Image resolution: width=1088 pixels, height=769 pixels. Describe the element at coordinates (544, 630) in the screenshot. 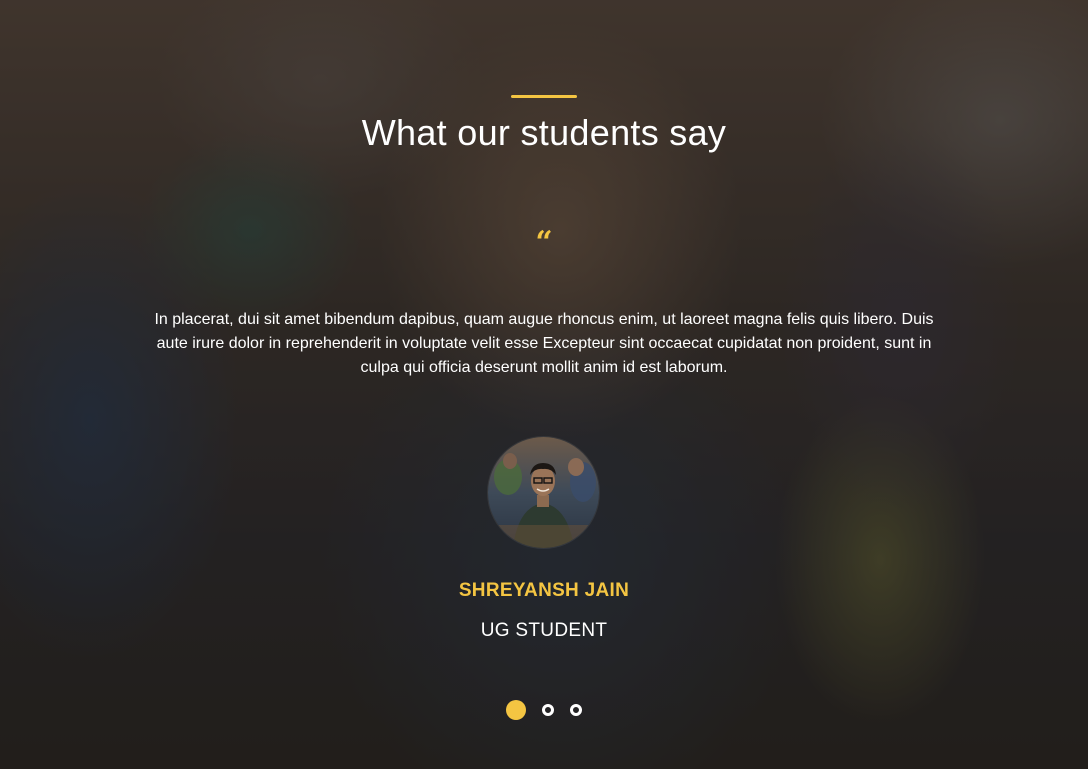

I see `author-role: UG STUDENT` at that location.